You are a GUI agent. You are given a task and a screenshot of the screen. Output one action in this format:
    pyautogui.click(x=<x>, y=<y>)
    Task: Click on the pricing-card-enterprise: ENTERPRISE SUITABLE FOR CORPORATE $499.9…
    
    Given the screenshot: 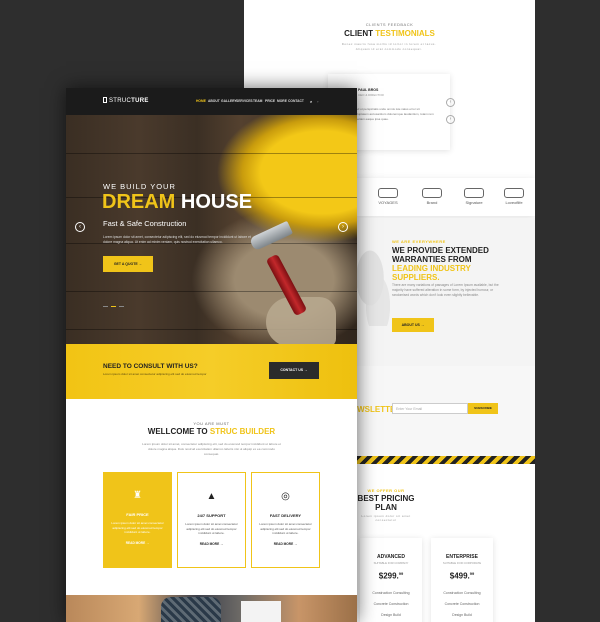 What is the action you would take?
    pyautogui.click(x=462, y=580)
    